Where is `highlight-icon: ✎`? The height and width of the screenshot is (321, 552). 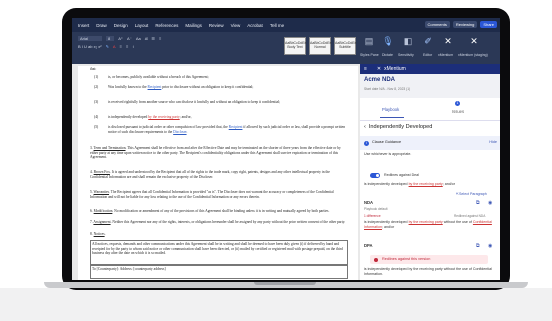 highlight-icon: ✎ is located at coordinates (107, 46).